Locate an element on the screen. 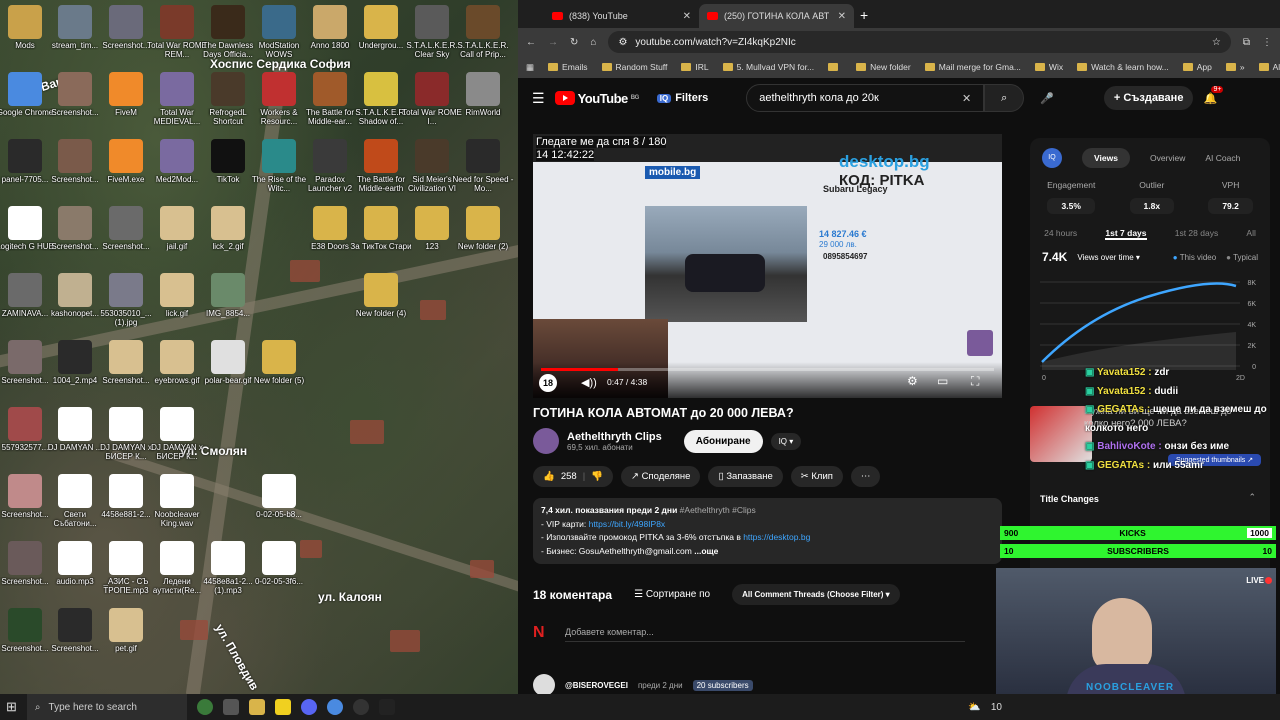 This screenshot has height=720, width=1280. progress-bar is located at coordinates (767, 369).